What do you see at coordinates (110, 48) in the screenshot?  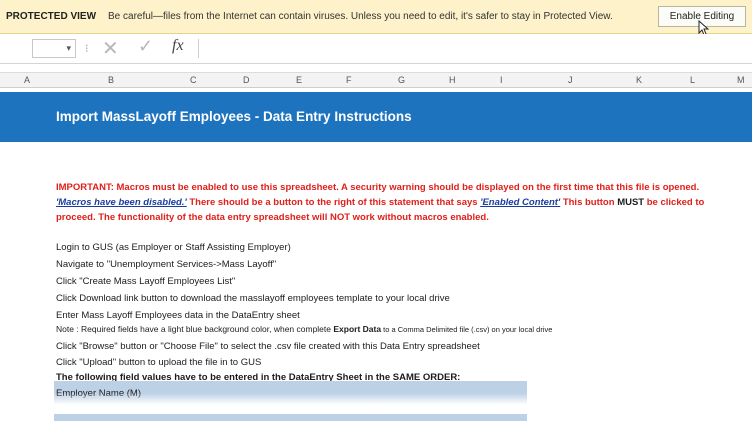 I see `cancel-icon: ✕` at bounding box center [110, 48].